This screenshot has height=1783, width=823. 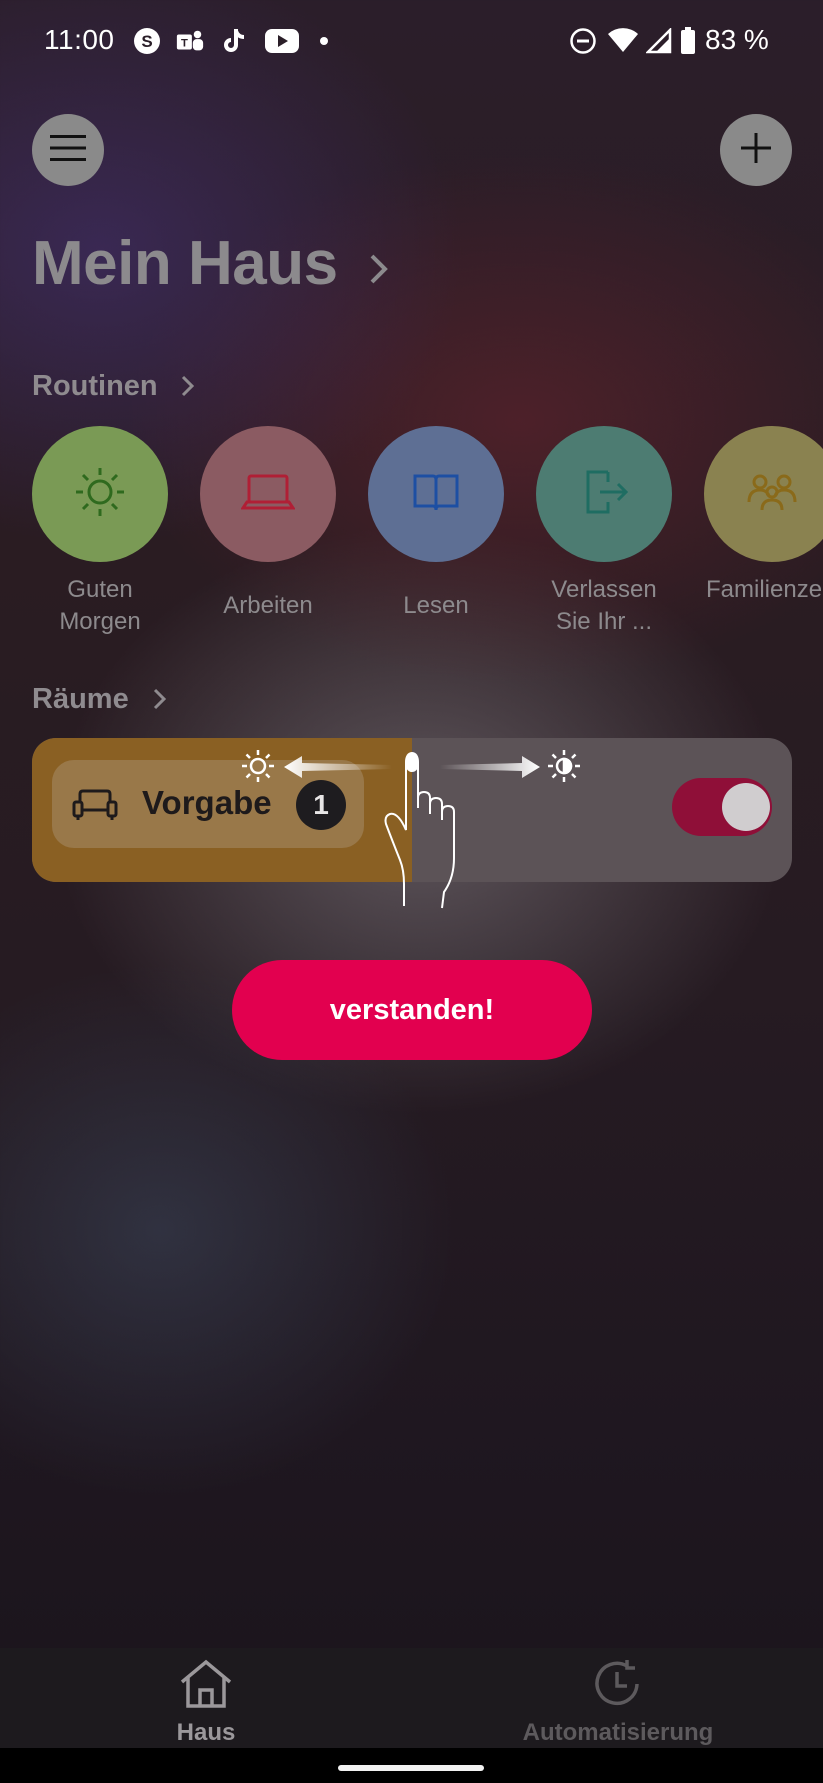 I want to click on routine-lesen: Lesen, so click(x=436, y=524).